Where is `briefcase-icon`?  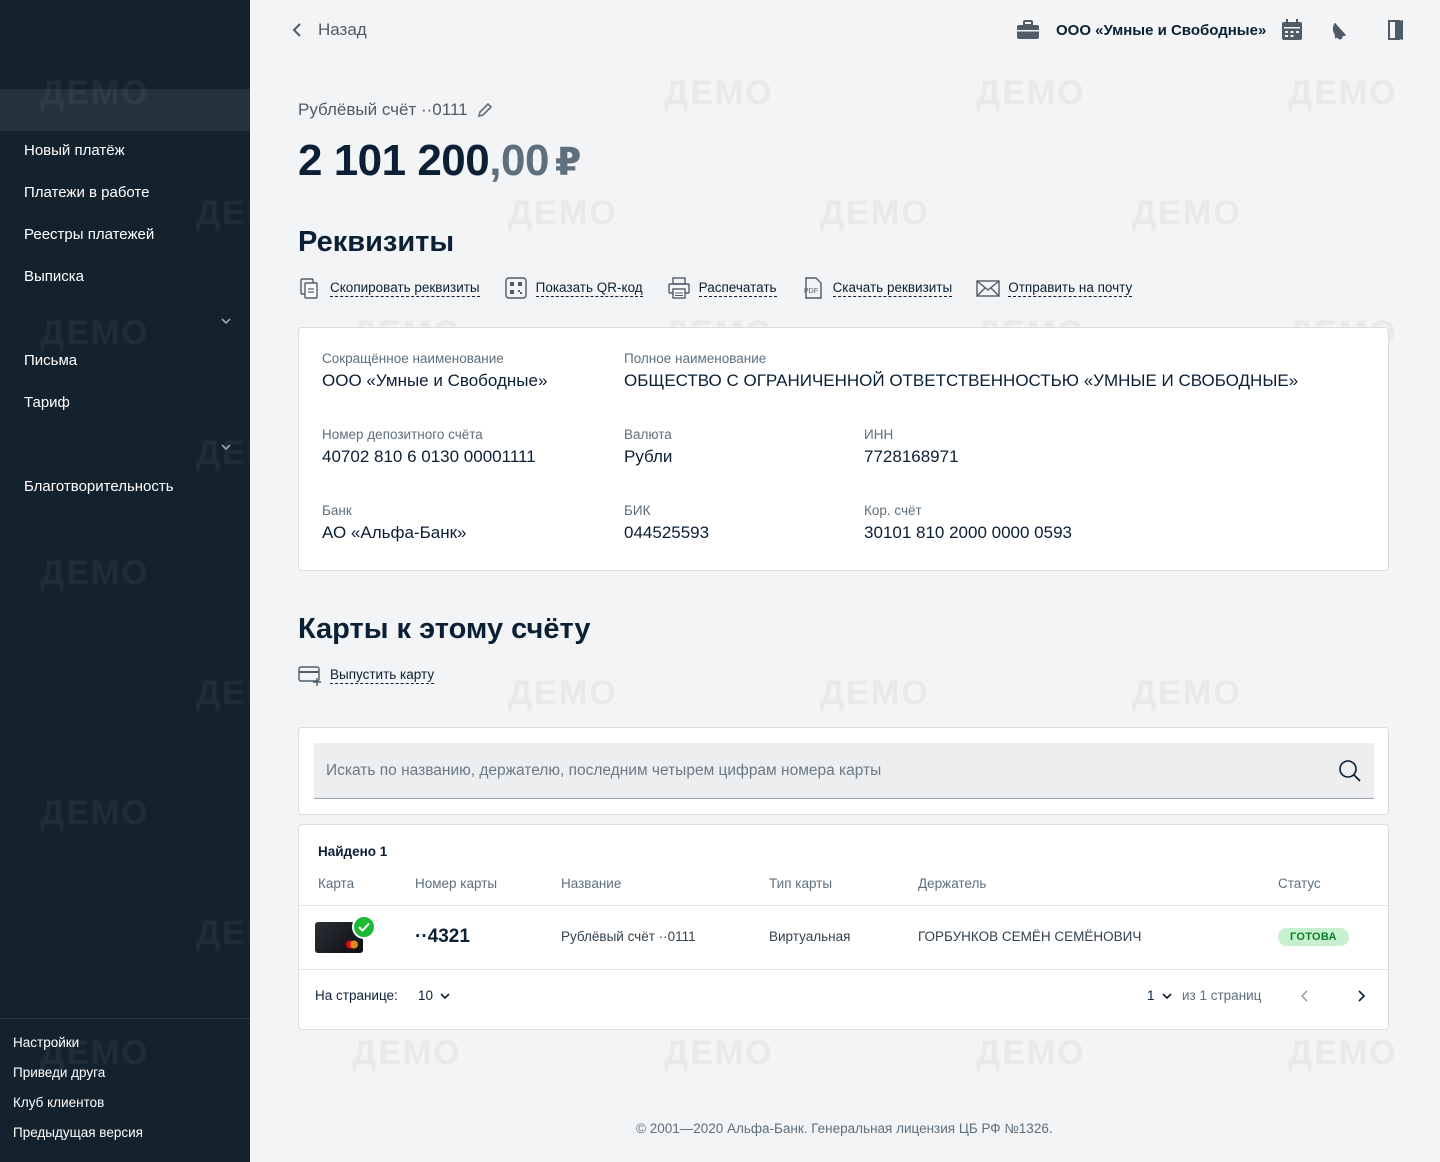 briefcase-icon is located at coordinates (1028, 29).